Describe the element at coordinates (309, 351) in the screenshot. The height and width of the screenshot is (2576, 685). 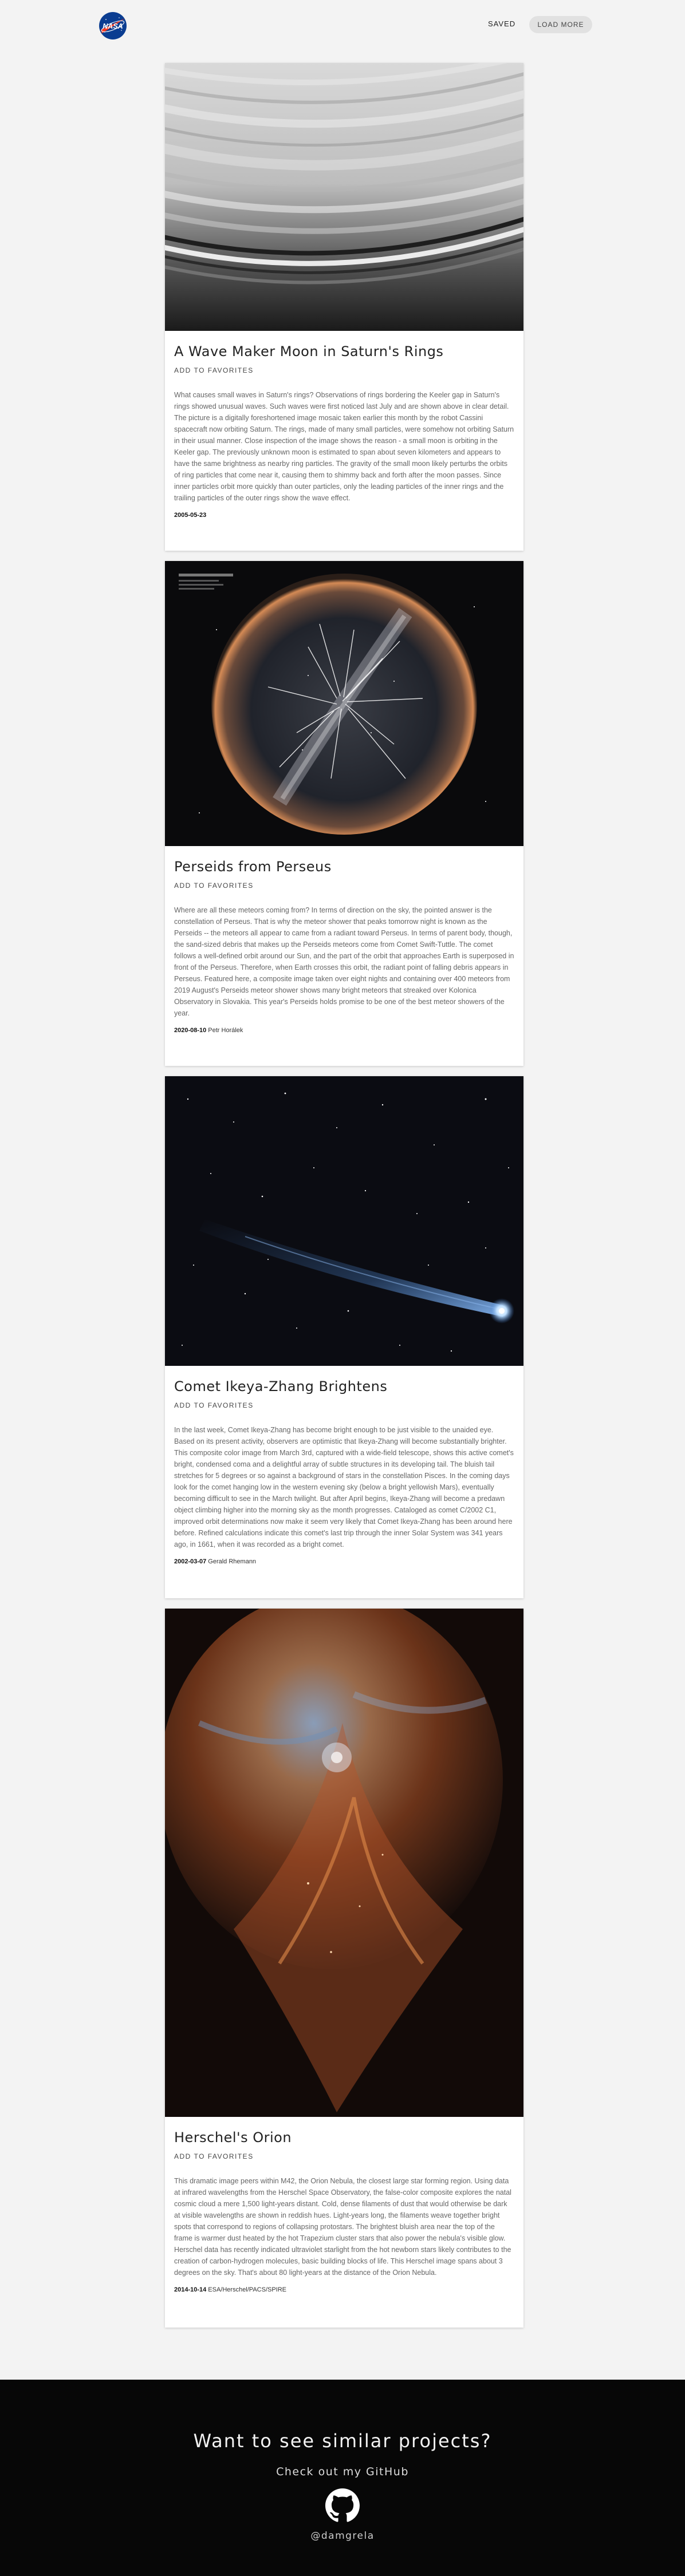
I see `card-title: A Wave Maker Moon in Saturn's Rings` at that location.